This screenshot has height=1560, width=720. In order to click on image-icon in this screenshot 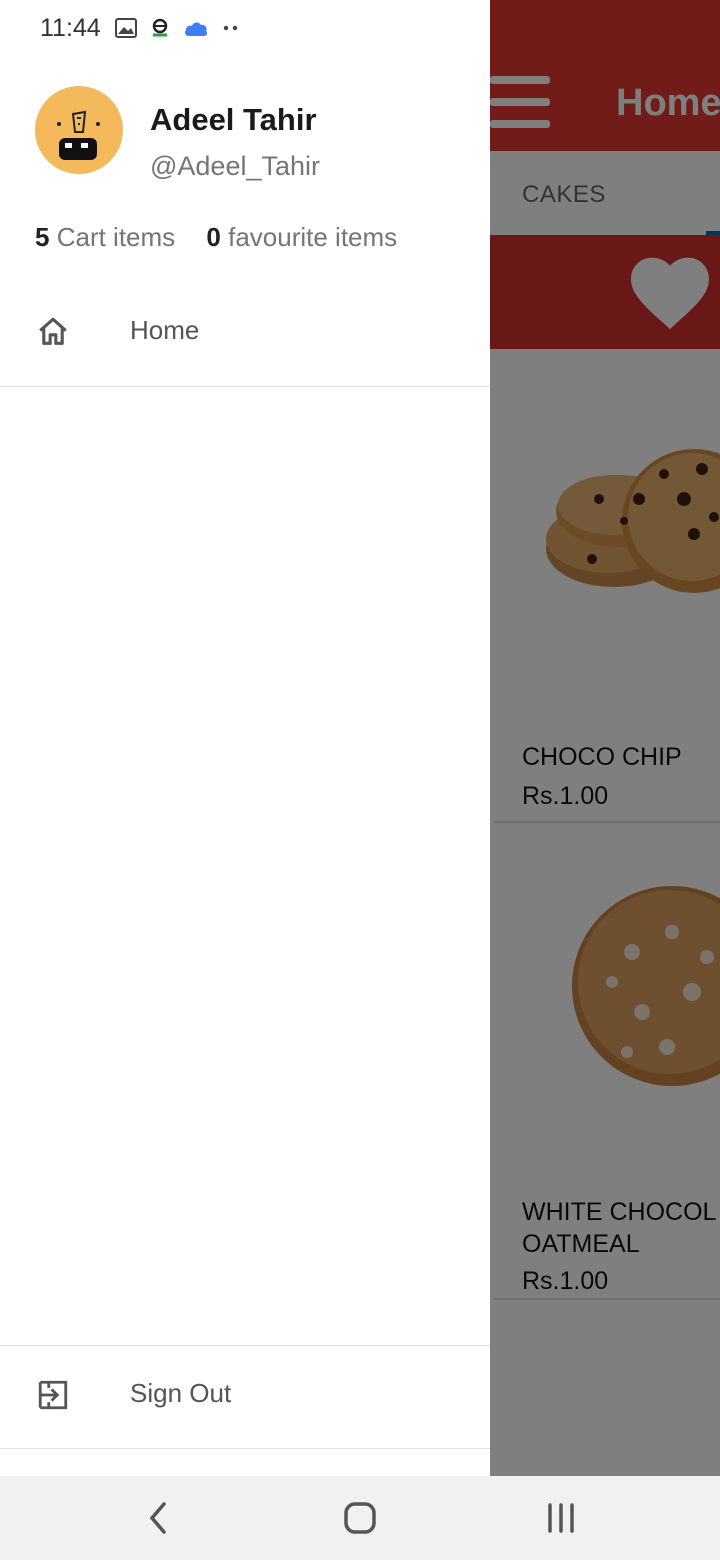, I will do `click(125, 28)`.